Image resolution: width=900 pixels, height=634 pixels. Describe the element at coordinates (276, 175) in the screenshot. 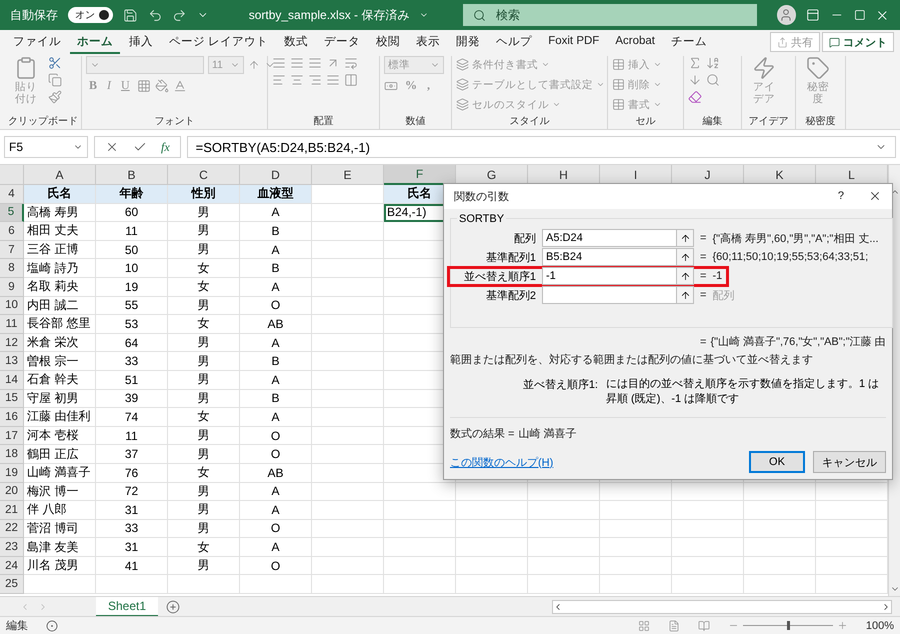

I see `column-header: D` at that location.